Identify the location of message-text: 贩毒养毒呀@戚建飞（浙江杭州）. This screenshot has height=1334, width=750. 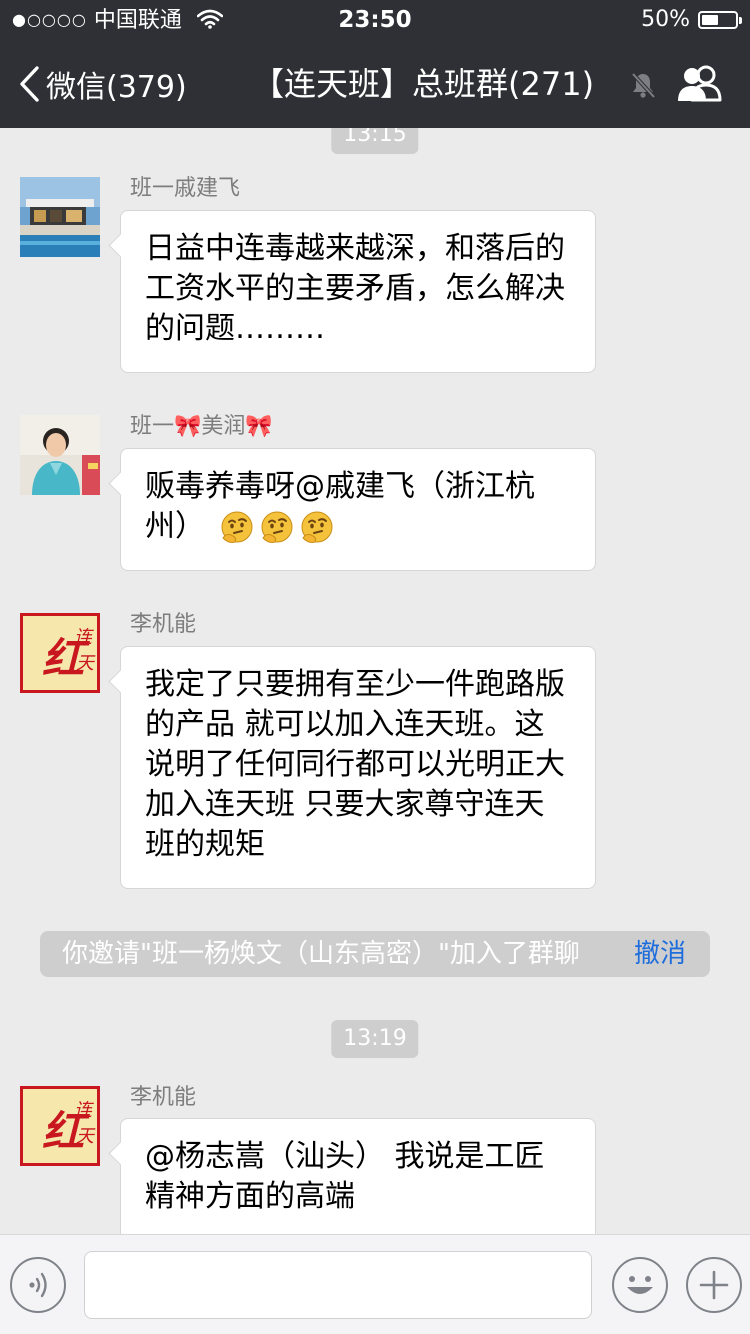
(340, 506).